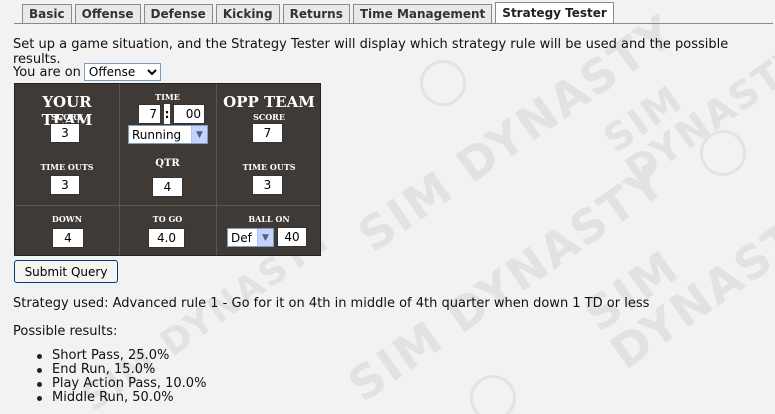 This screenshot has width=775, height=414. I want to click on opp-timeouts-label: TIME OUTS, so click(269, 167).